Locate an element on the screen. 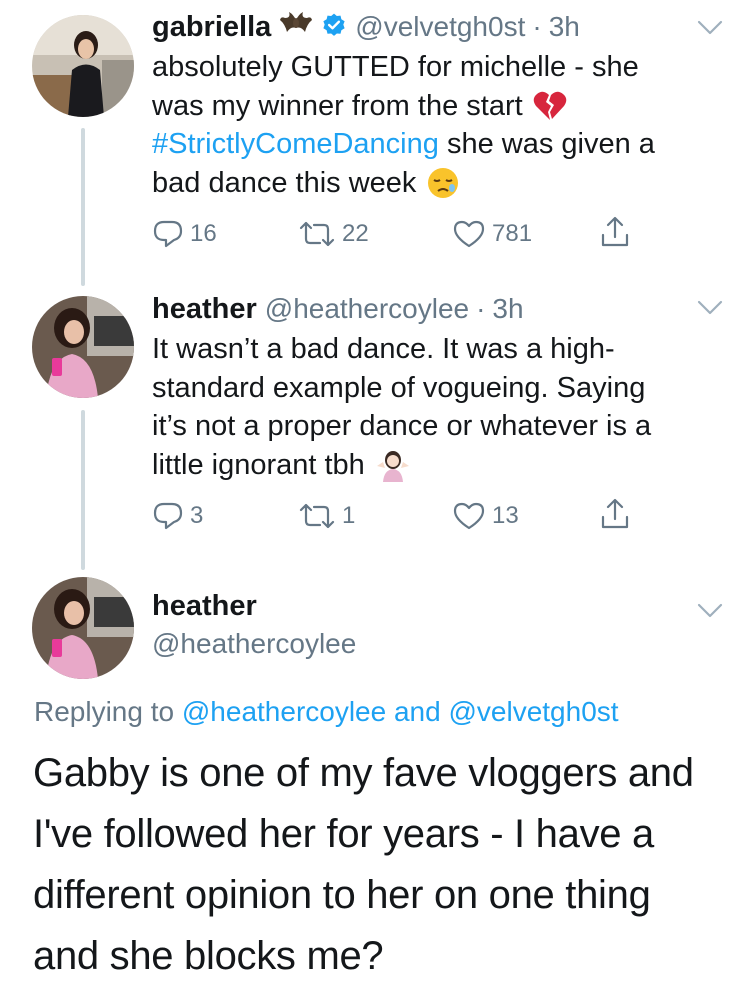 This screenshot has width=750, height=987. tweet1-header: gabriella @velvetgh0st · 3h is located at coordinates (366, 27).